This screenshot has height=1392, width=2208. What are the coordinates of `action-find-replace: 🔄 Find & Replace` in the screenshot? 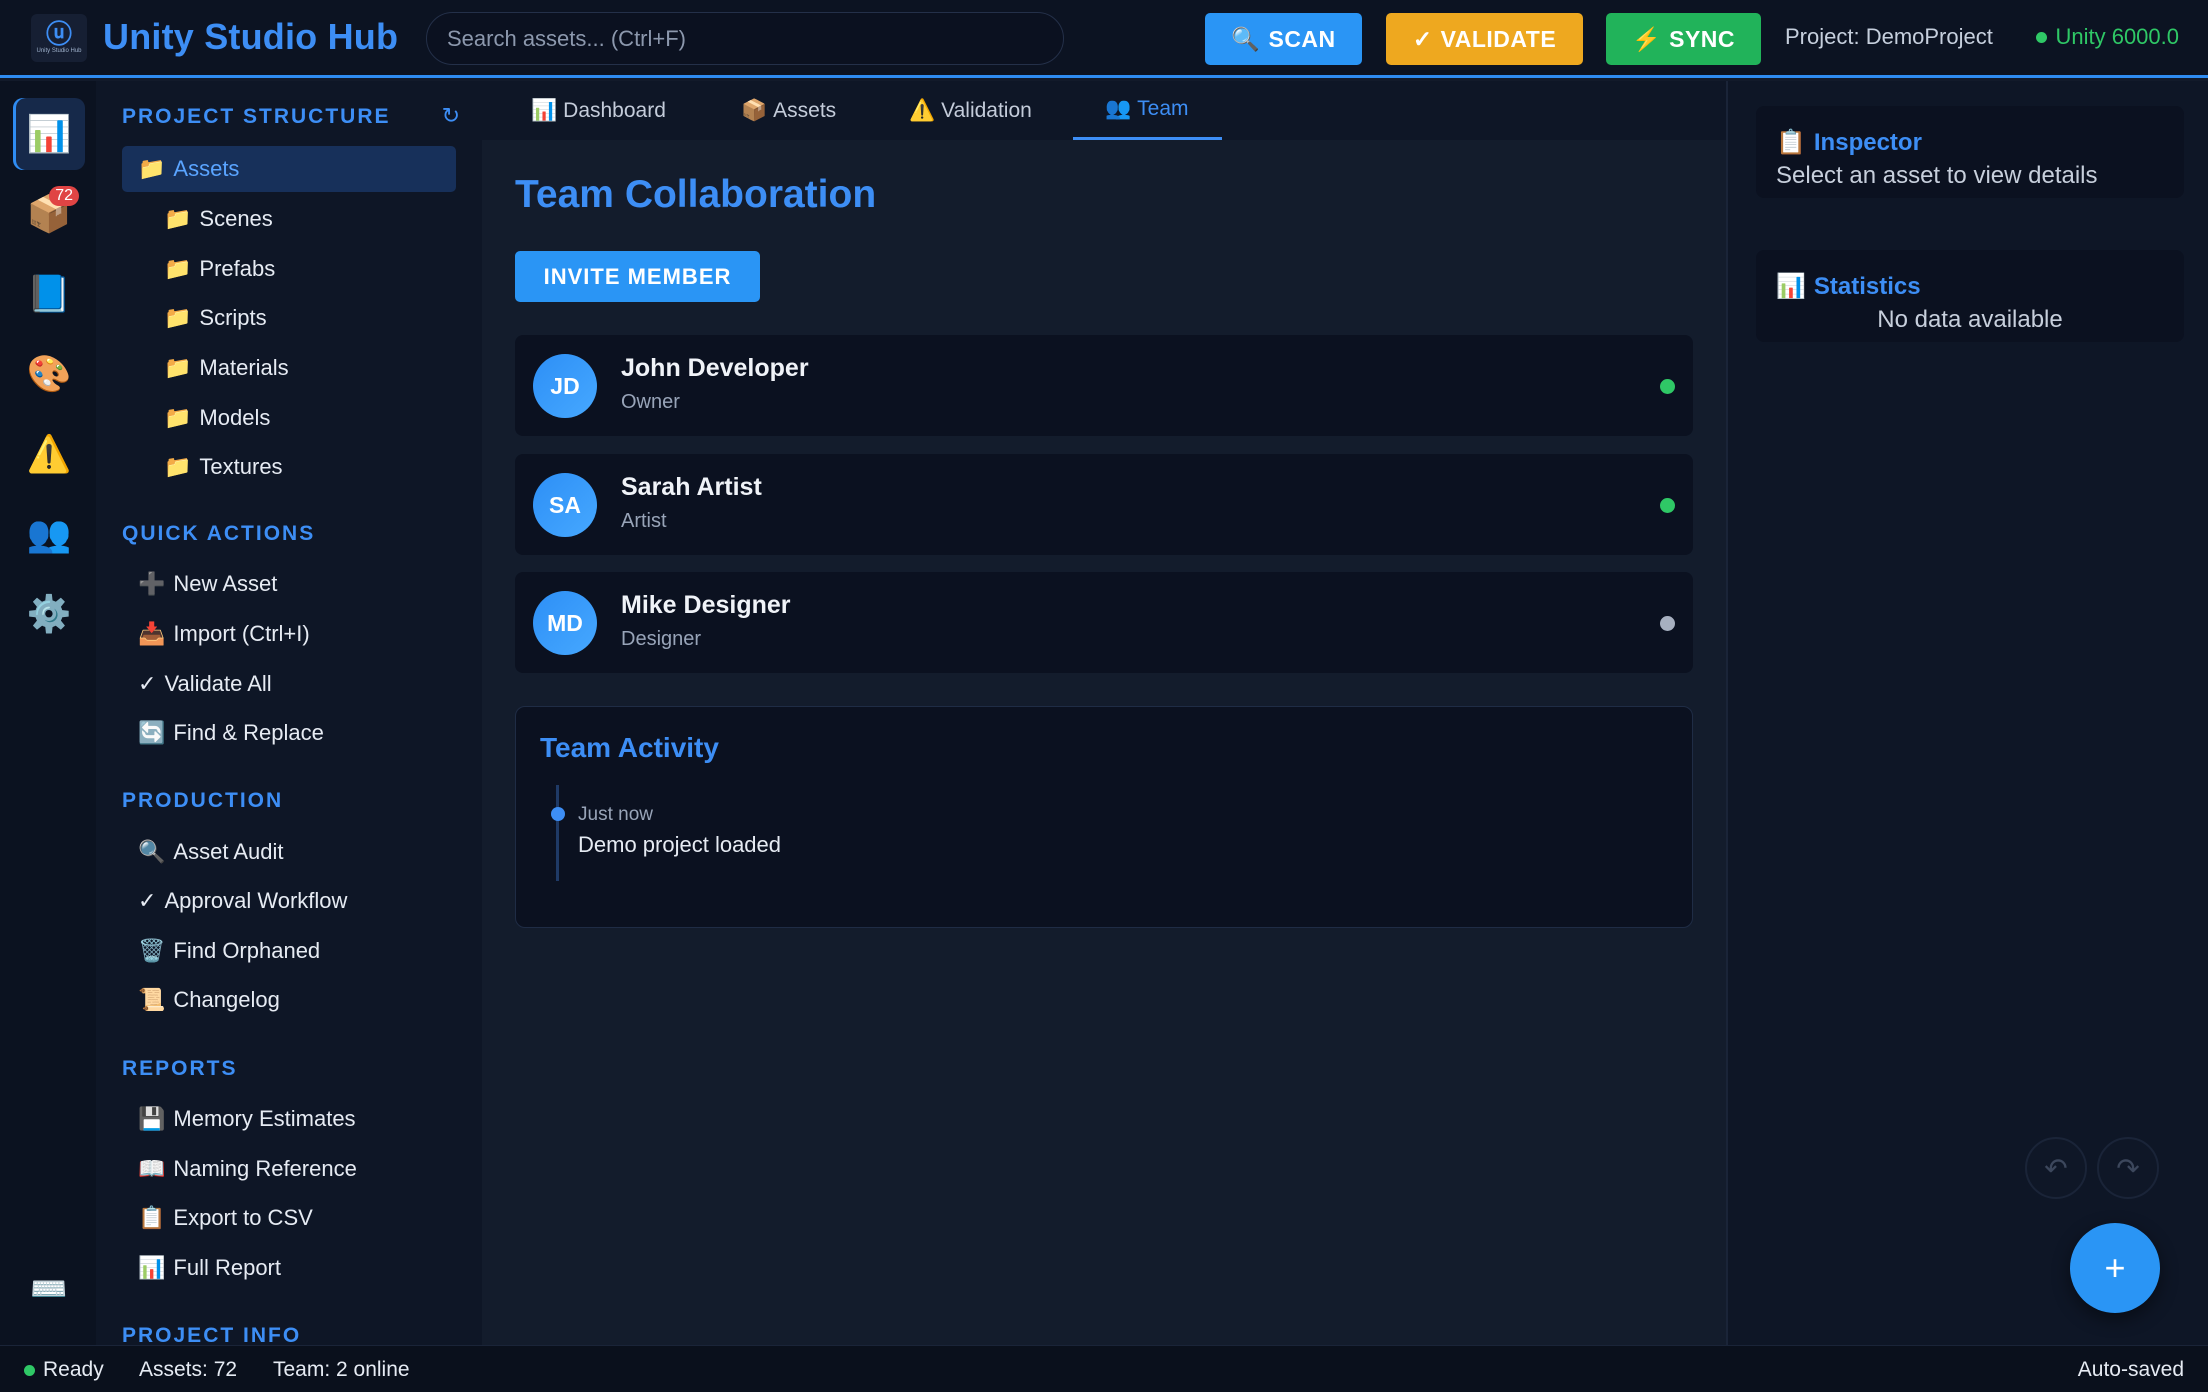 It's located at (289, 733).